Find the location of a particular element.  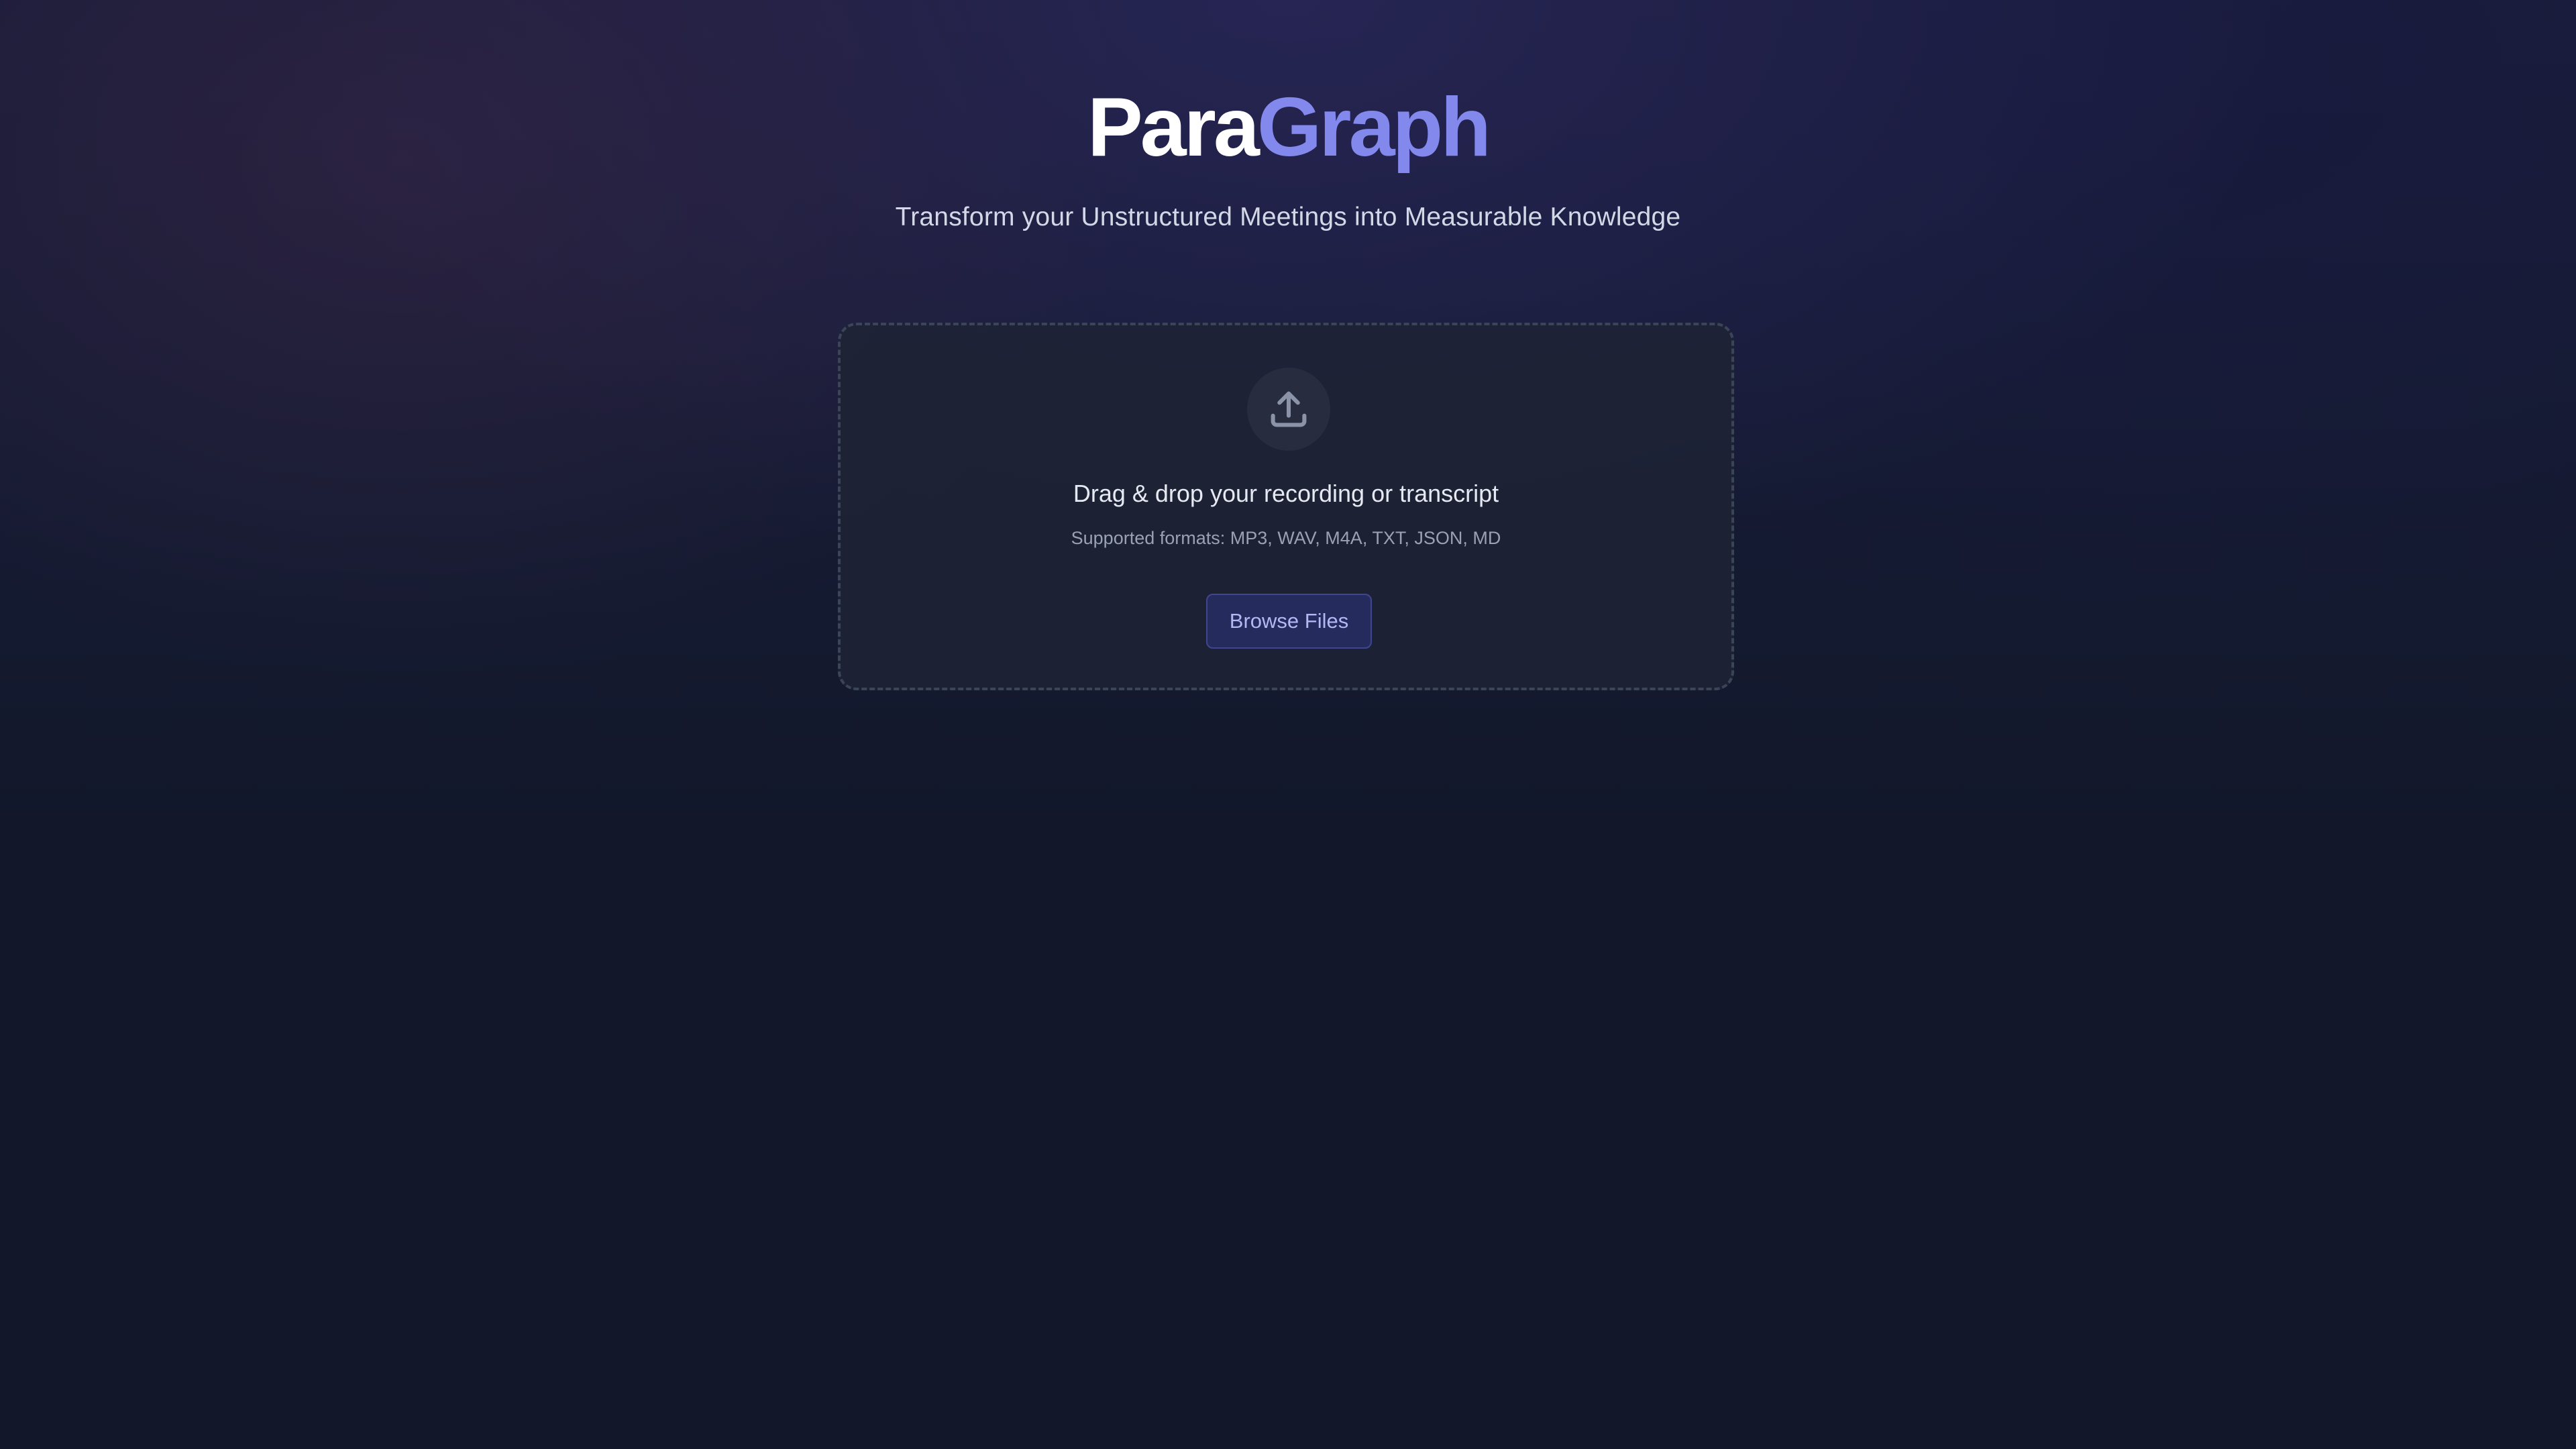

logo-part-para: Para is located at coordinates (1173, 127).